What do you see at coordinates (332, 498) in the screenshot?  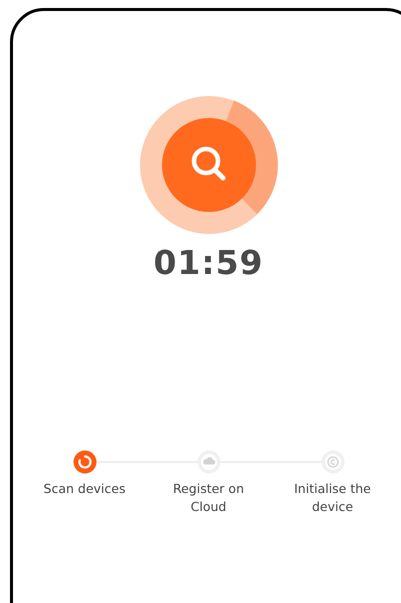 I see `step-label: Initialise the device` at bounding box center [332, 498].